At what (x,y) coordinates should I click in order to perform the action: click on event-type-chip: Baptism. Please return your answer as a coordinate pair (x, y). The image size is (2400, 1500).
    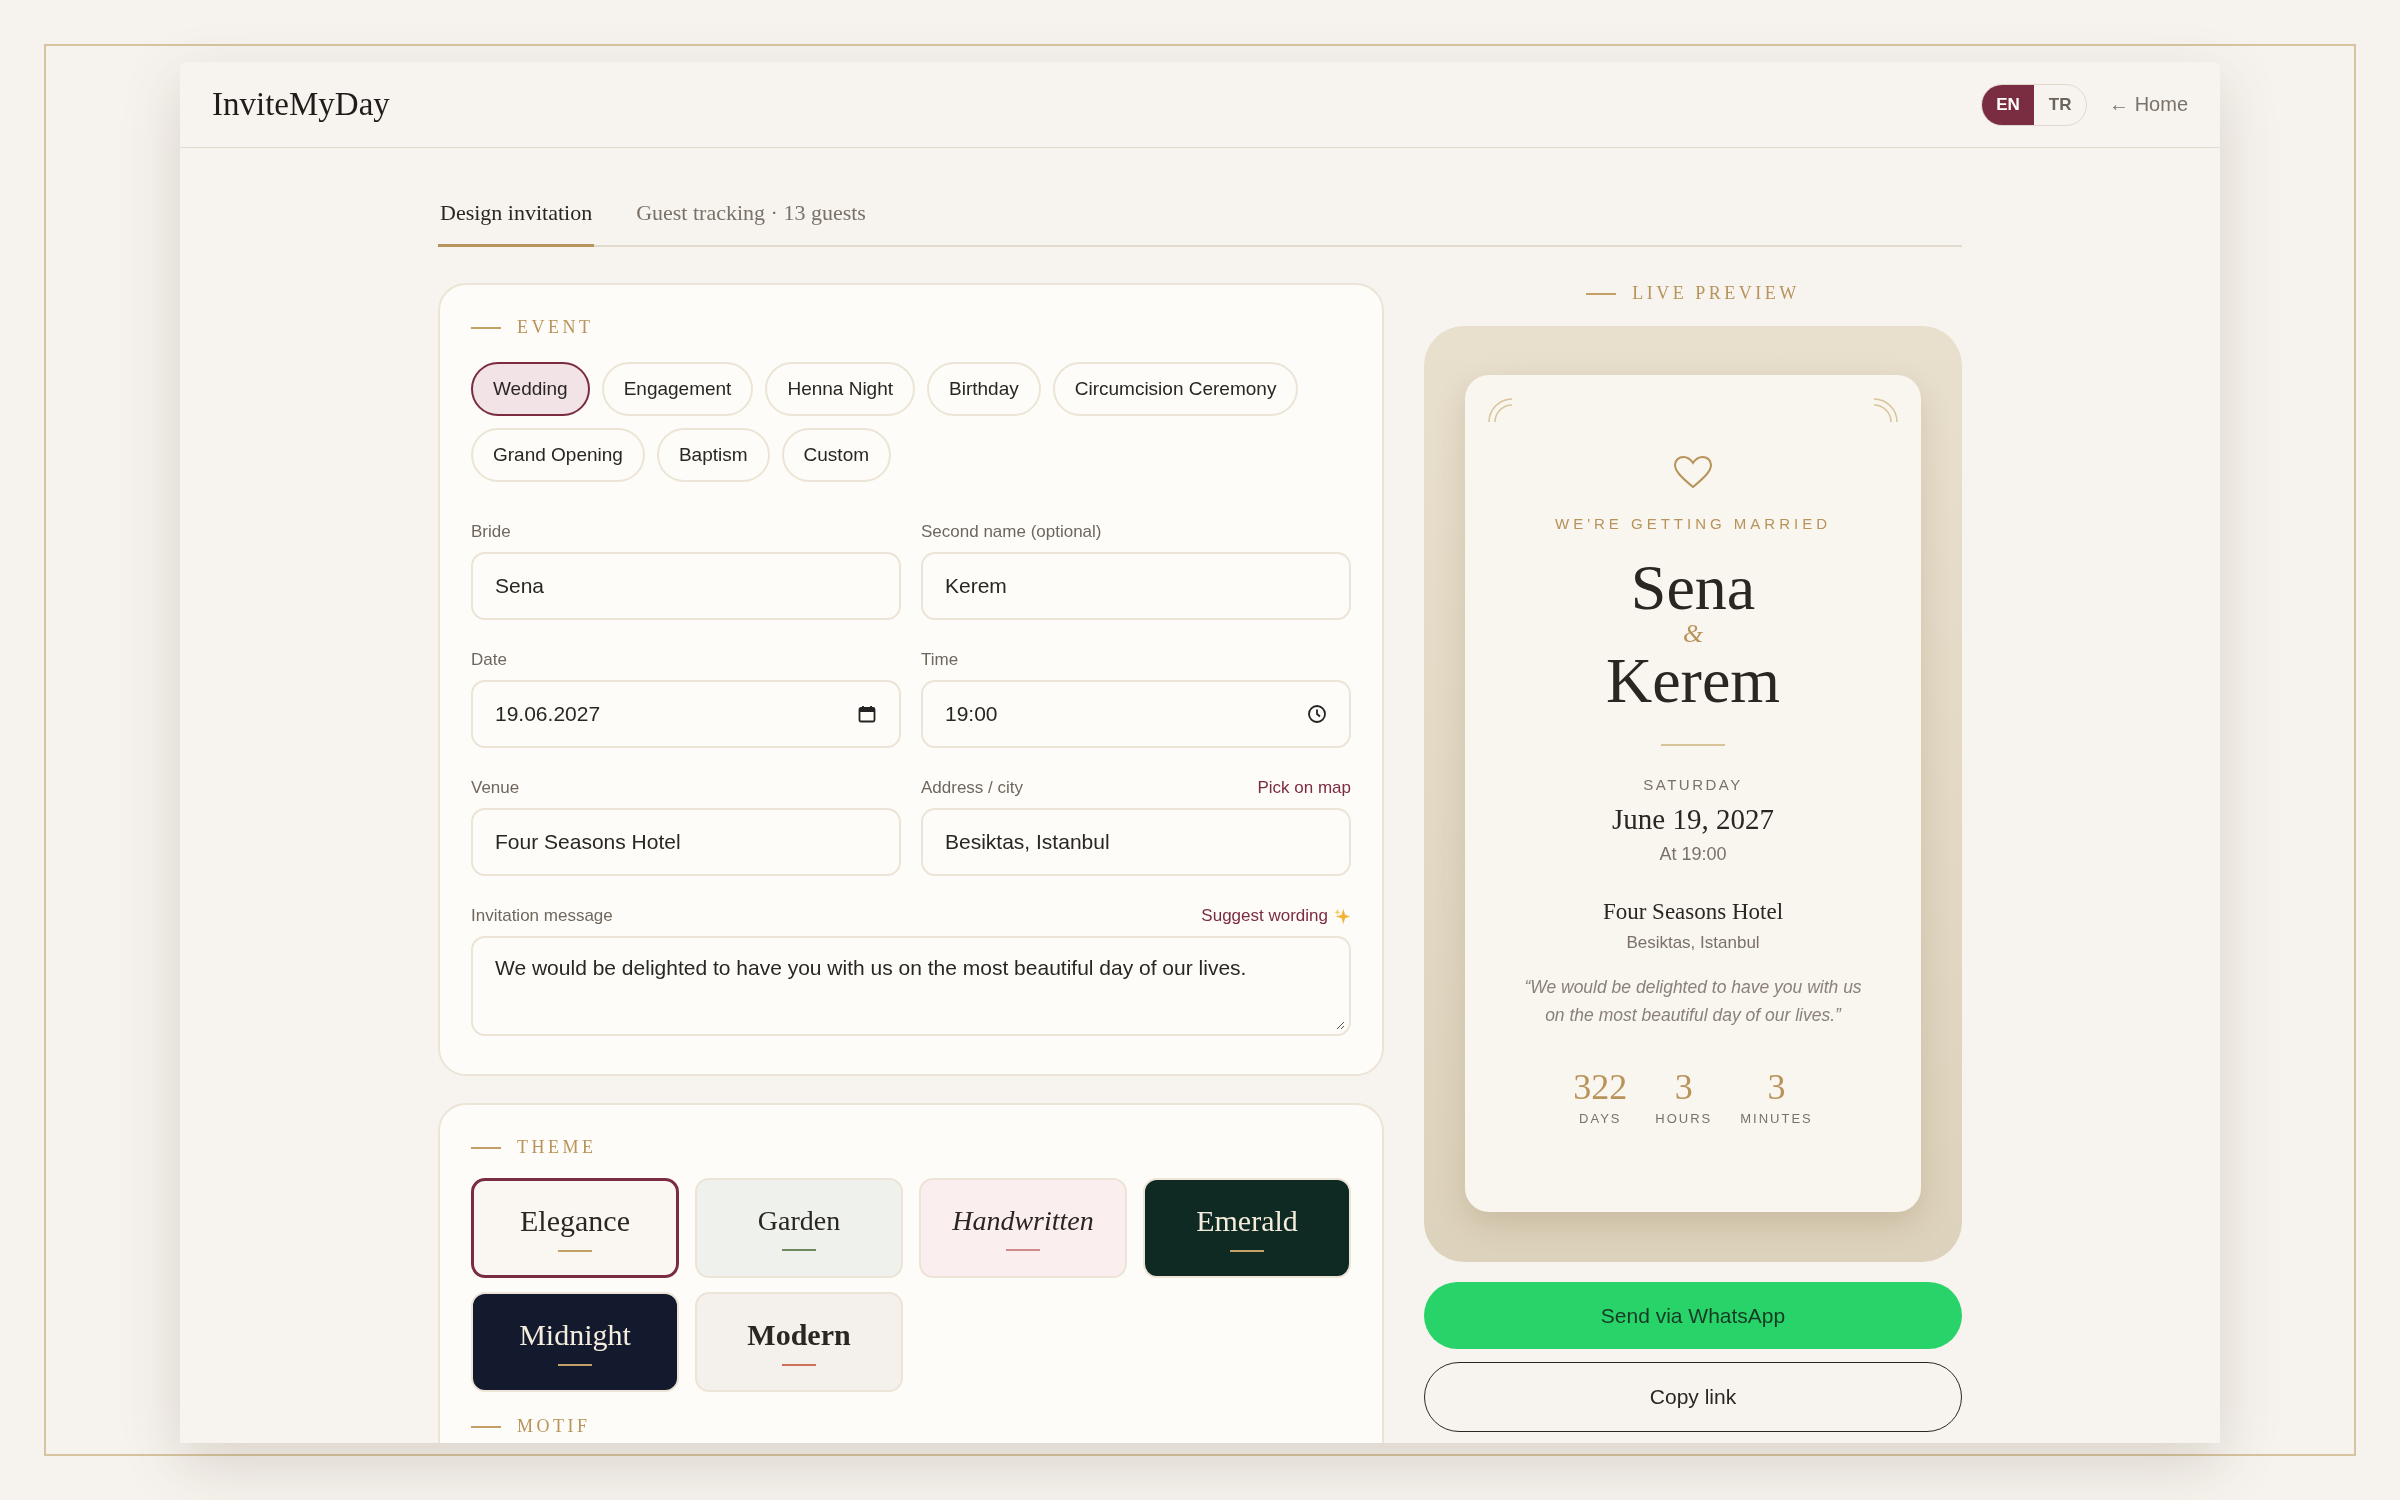
    Looking at the image, I should click on (713, 455).